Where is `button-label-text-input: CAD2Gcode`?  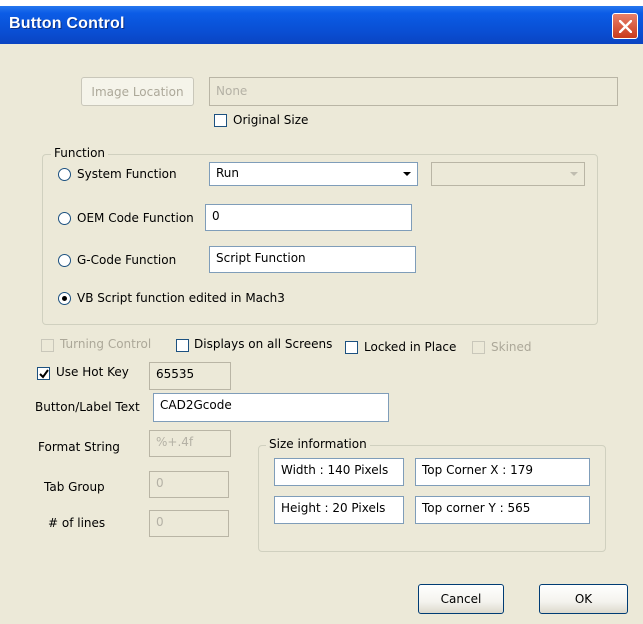 button-label-text-input: CAD2Gcode is located at coordinates (271, 407).